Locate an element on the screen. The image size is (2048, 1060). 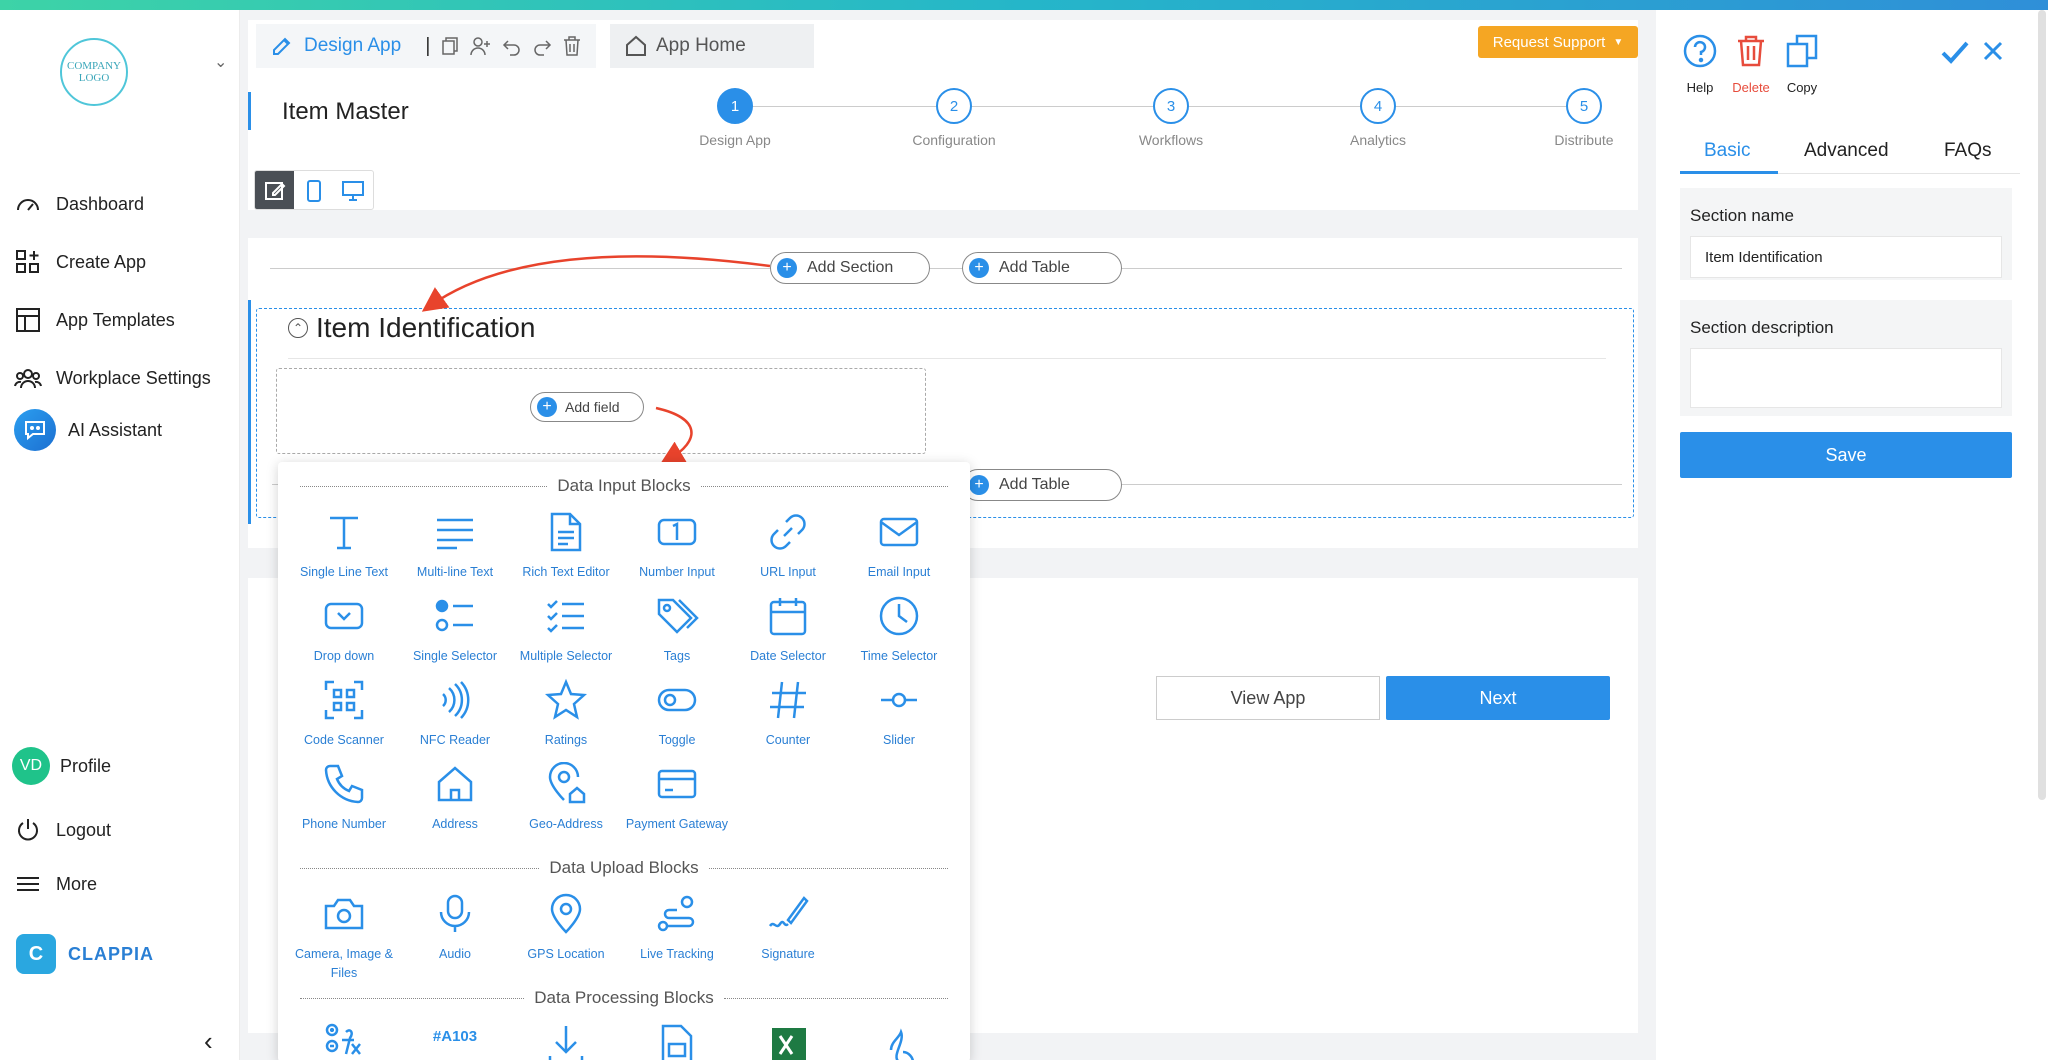
block-gps-location: GPS Location is located at coordinates (566, 928).